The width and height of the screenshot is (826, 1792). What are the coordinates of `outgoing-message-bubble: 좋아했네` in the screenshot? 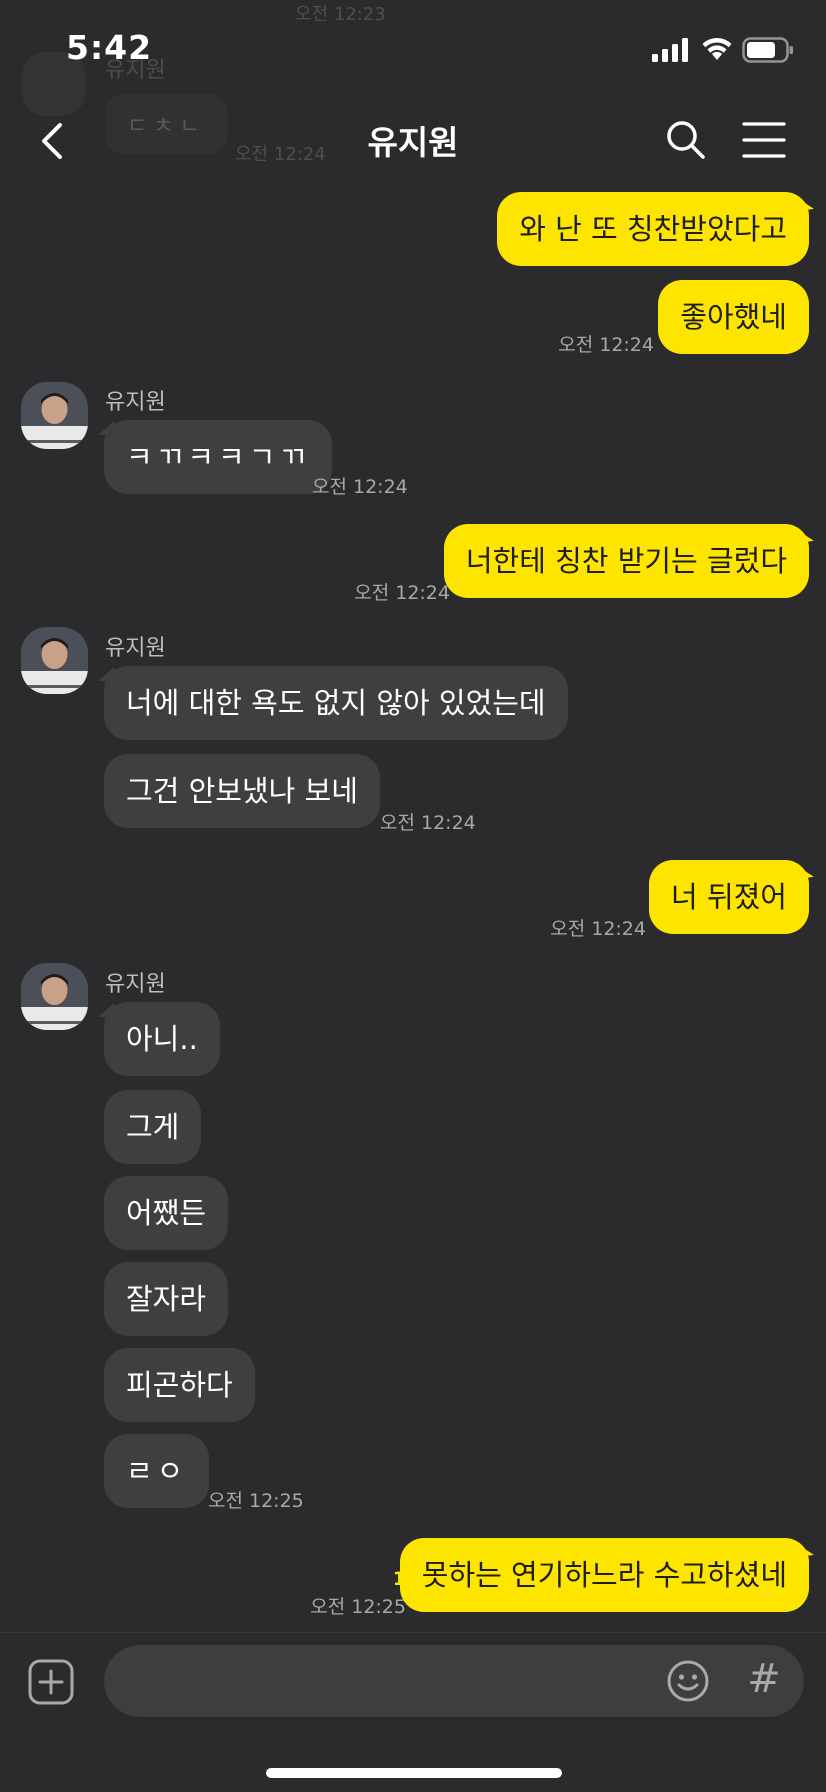 It's located at (733, 317).